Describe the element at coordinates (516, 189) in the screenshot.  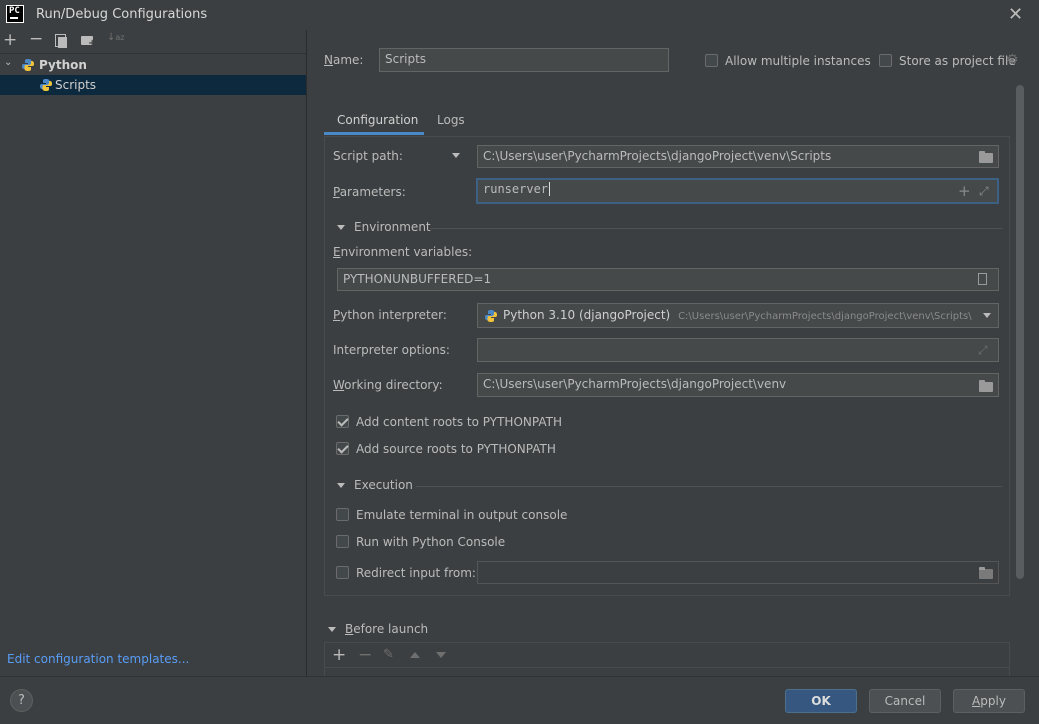
I see `parameters-value: runserver` at that location.